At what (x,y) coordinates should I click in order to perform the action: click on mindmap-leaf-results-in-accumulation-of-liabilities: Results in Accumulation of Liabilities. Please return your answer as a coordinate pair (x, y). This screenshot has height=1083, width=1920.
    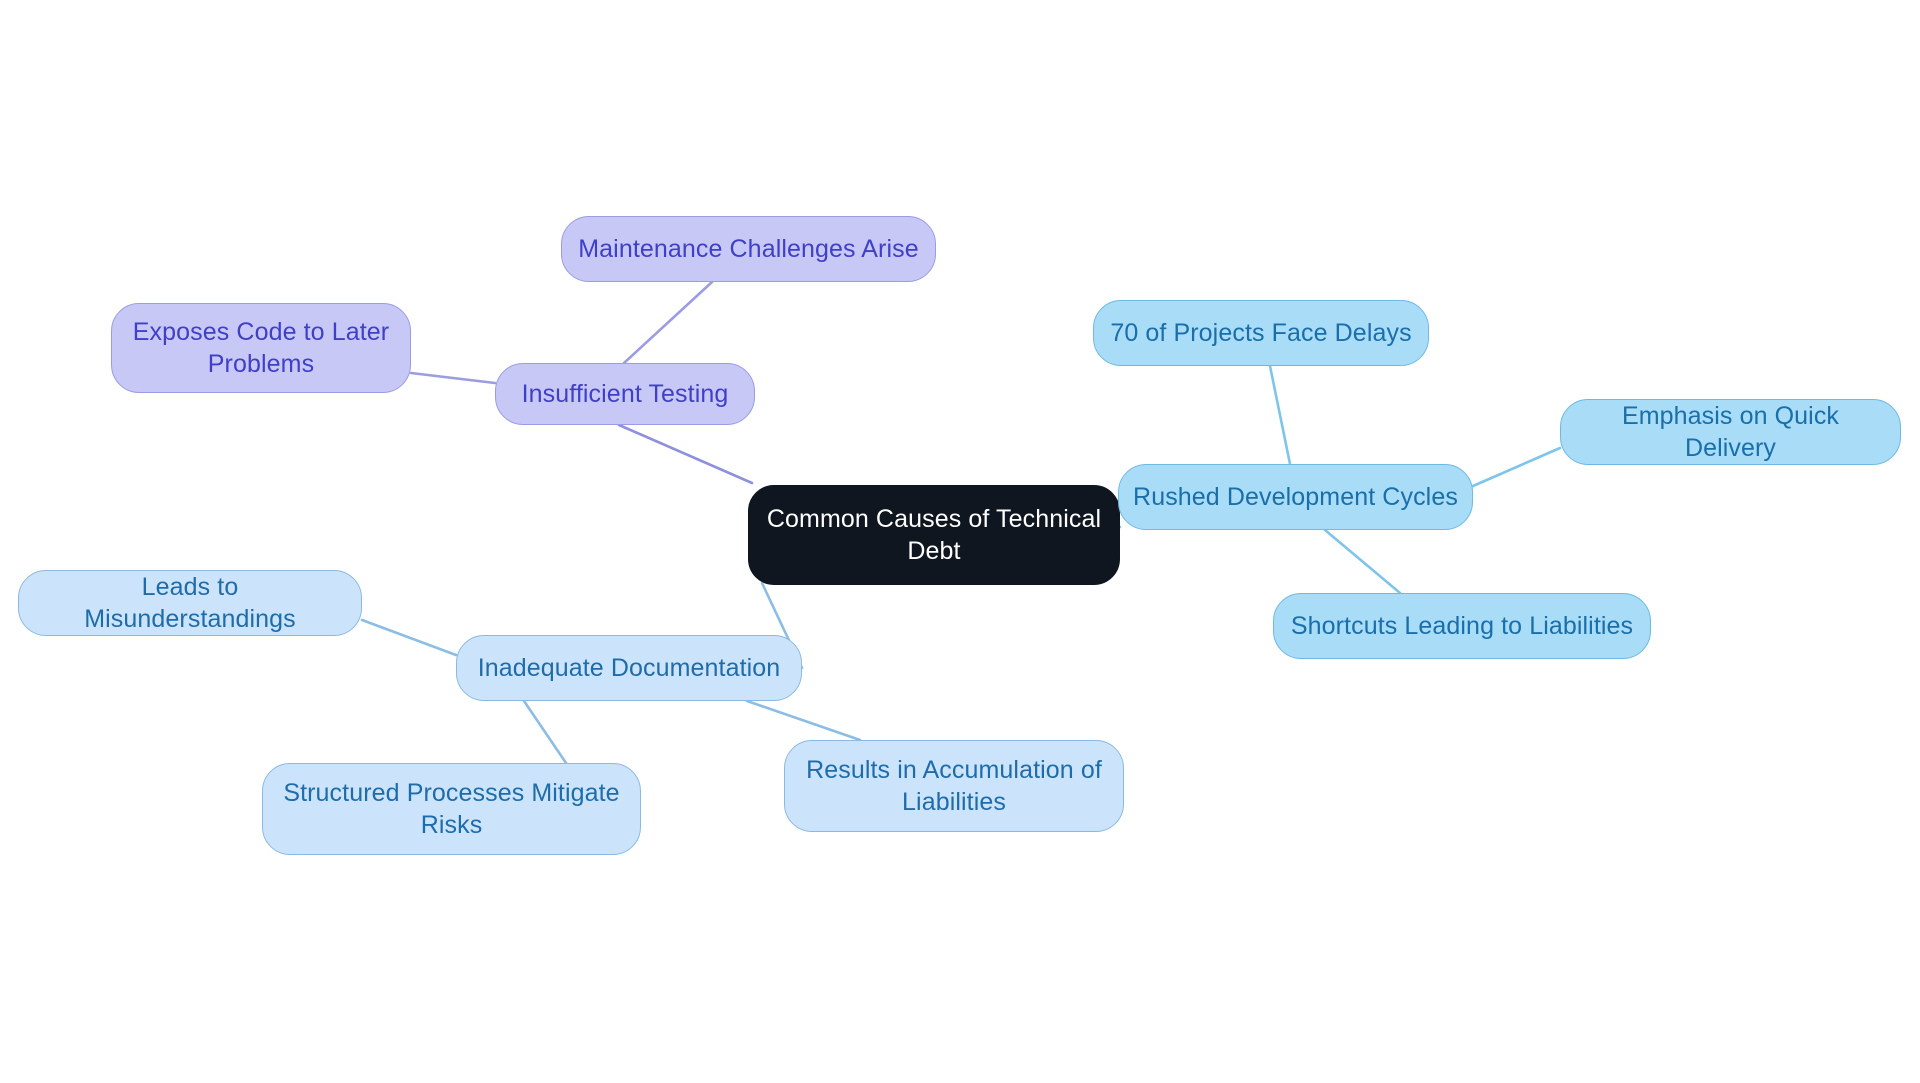
    Looking at the image, I should click on (954, 786).